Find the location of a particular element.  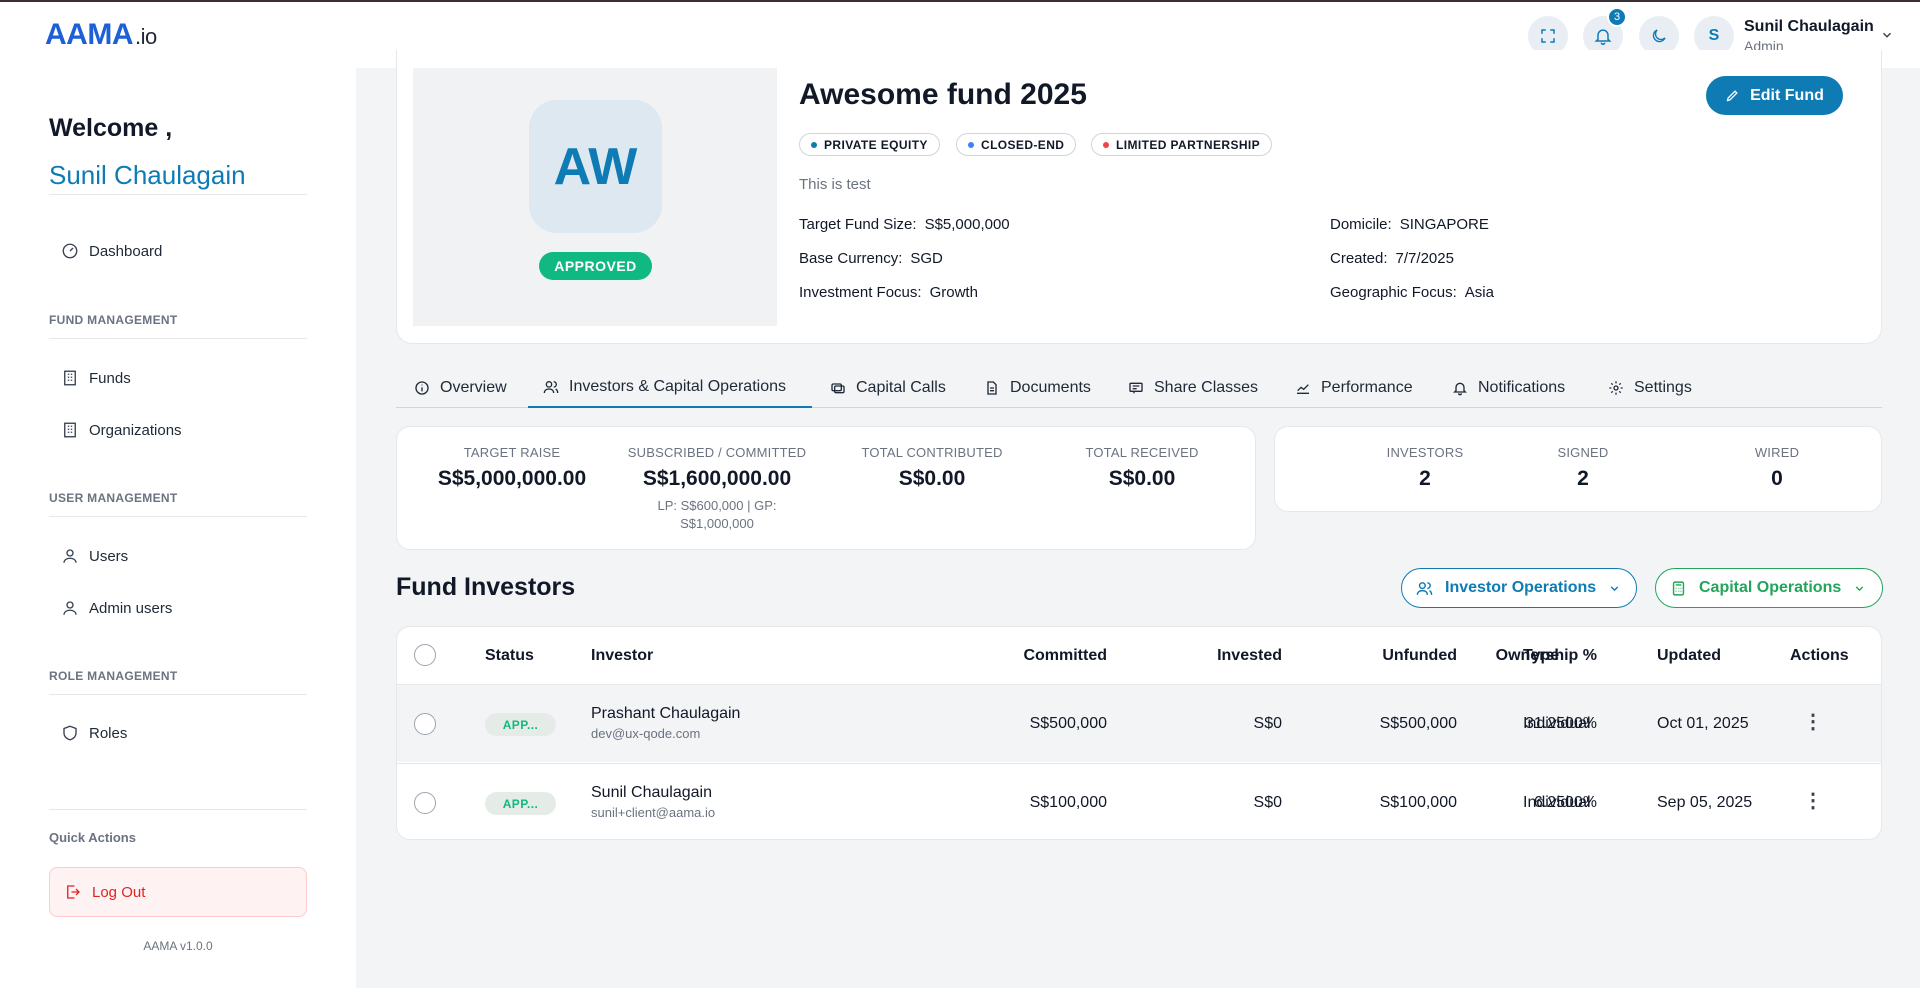

column-header-actions: Actions is located at coordinates (1819, 655).